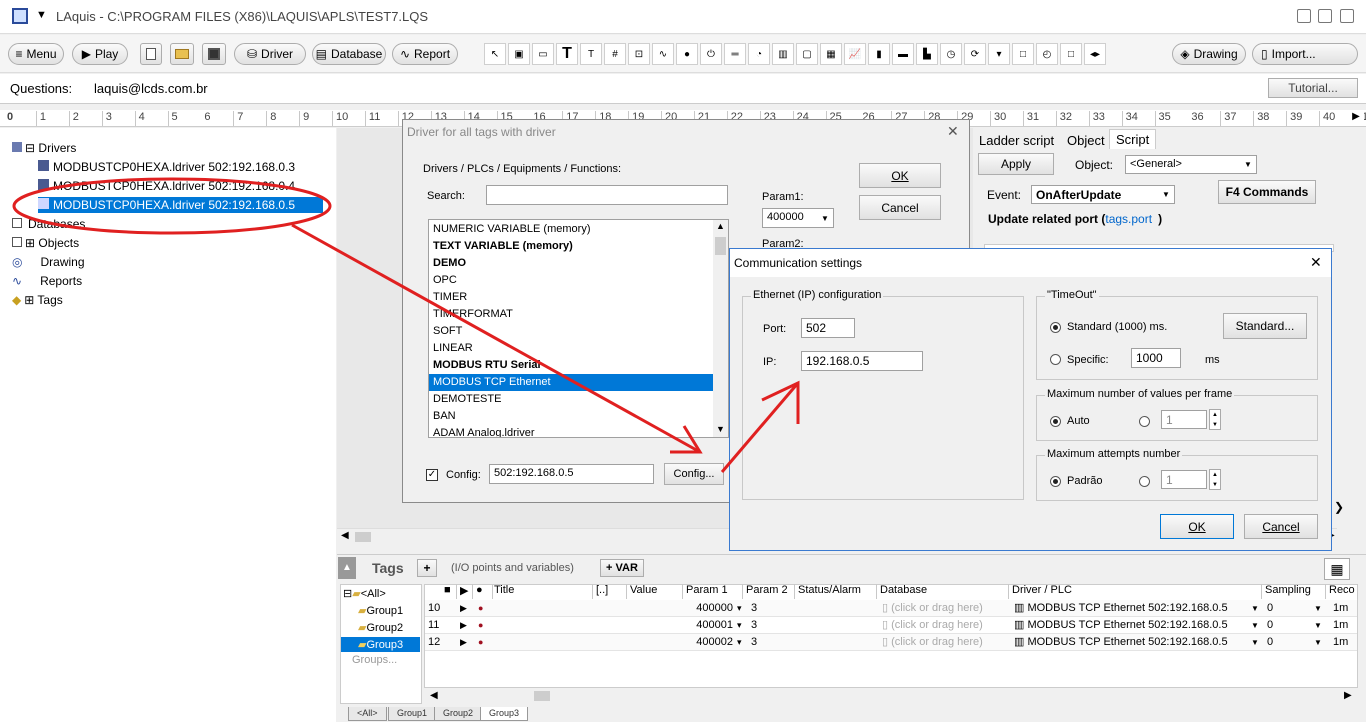  Describe the element at coordinates (251, 118) in the screenshot. I see `ruler-cell: 7` at that location.